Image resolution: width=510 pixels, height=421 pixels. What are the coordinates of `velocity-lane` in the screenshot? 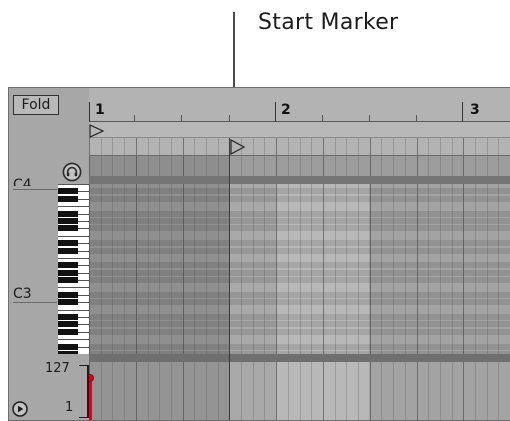 It's located at (299, 391).